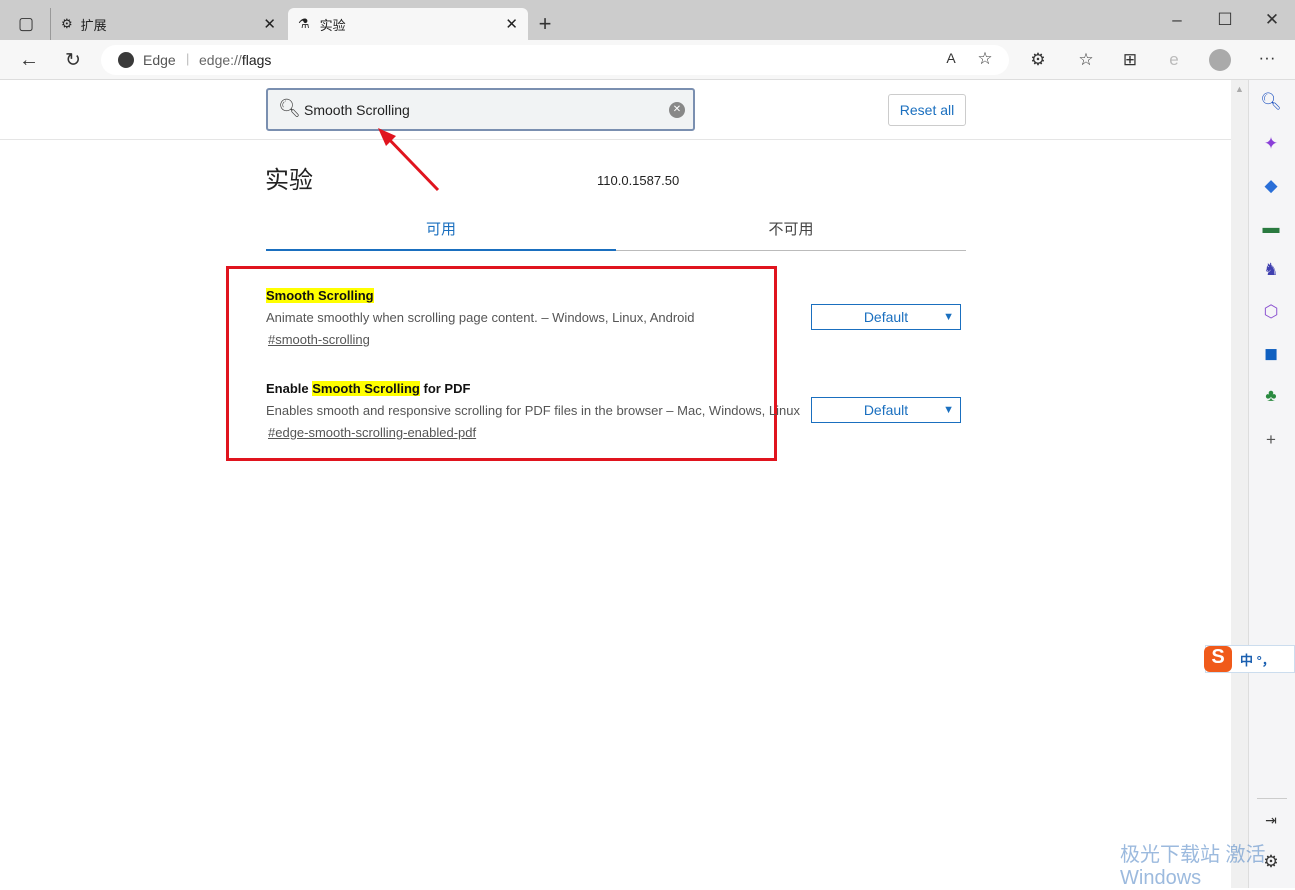  Describe the element at coordinates (927, 110) in the screenshot. I see `reset-all-button: Reset all` at that location.